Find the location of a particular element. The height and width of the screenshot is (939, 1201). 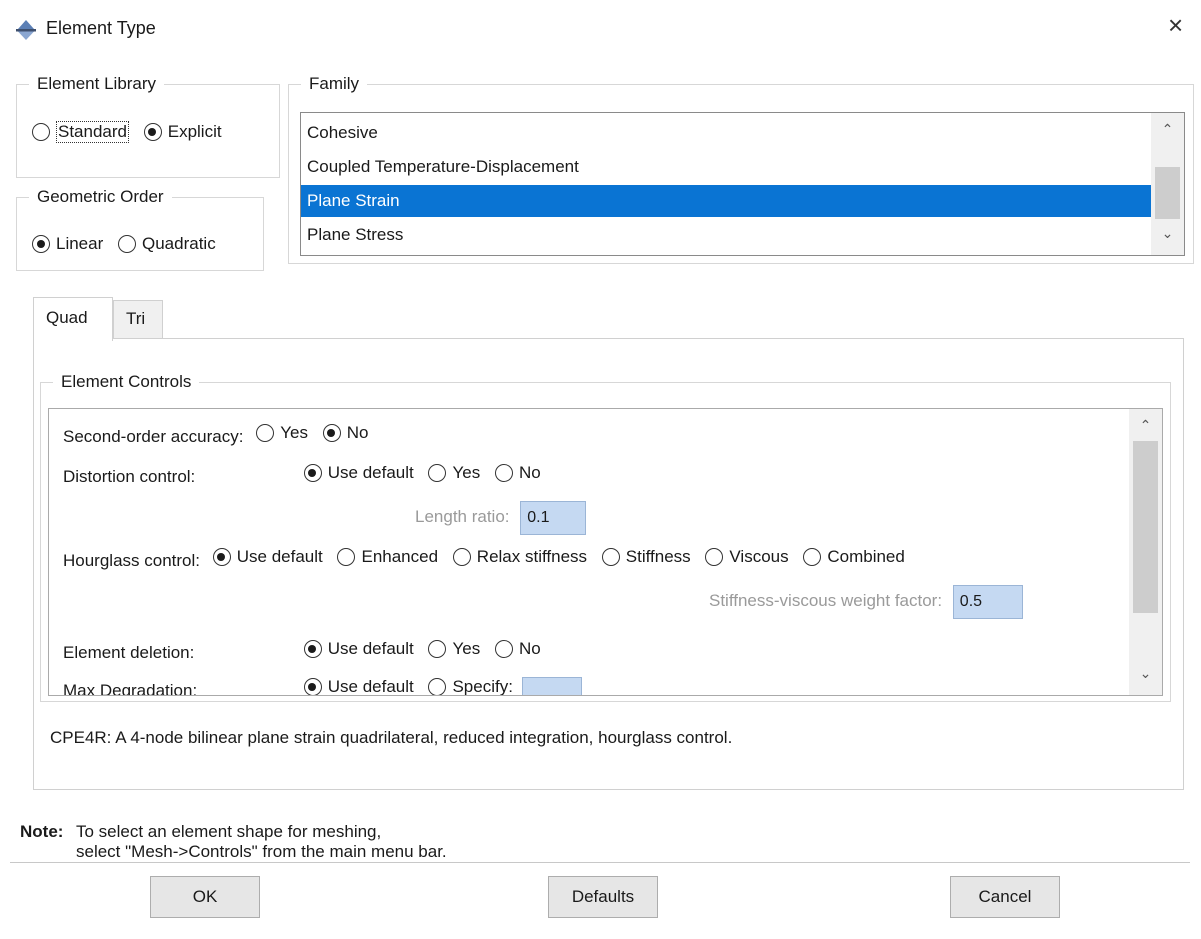

distortion-row: Distortion control: Use default Yes No is located at coordinates (302, 475).